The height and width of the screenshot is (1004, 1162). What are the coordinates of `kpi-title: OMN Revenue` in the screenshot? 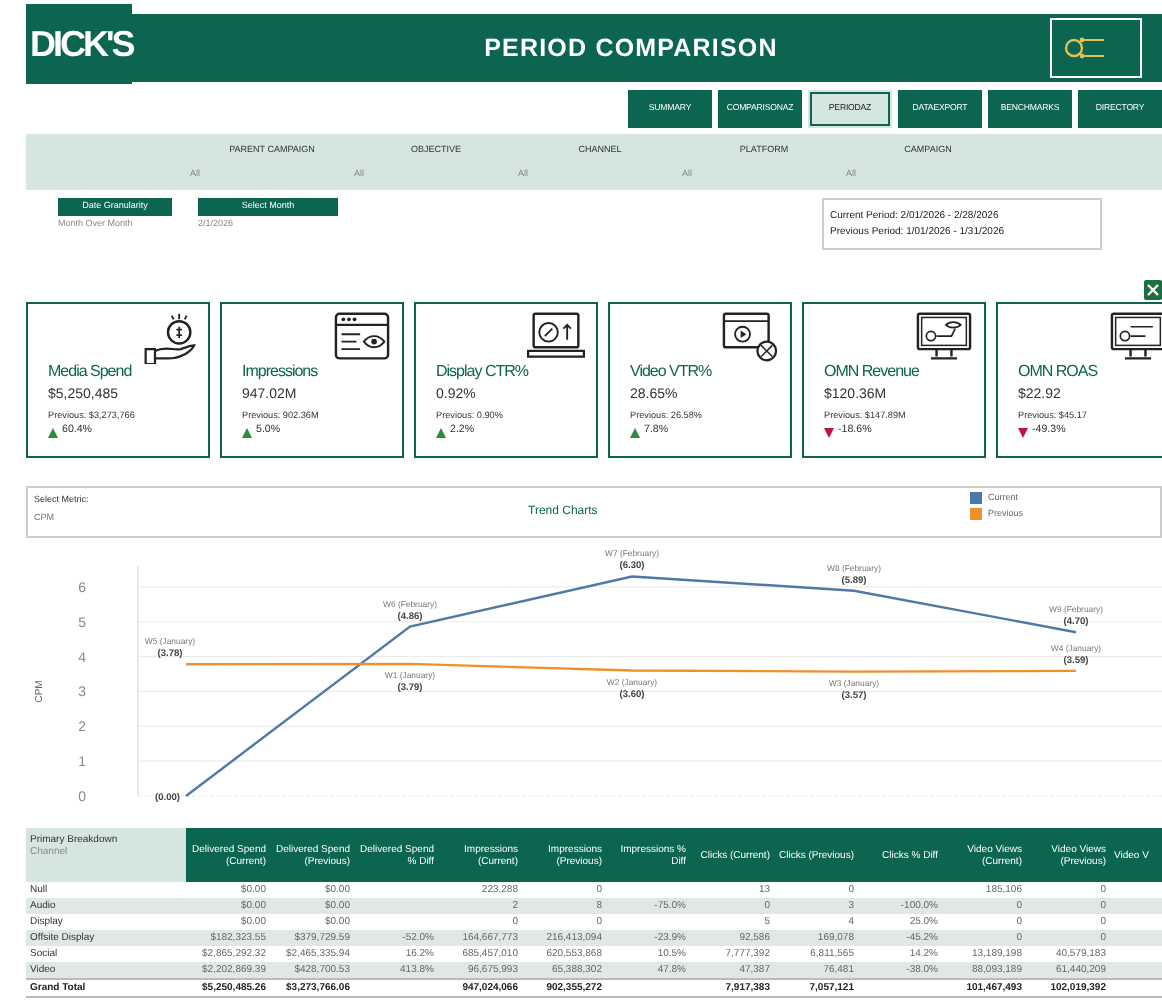 It's located at (872, 372).